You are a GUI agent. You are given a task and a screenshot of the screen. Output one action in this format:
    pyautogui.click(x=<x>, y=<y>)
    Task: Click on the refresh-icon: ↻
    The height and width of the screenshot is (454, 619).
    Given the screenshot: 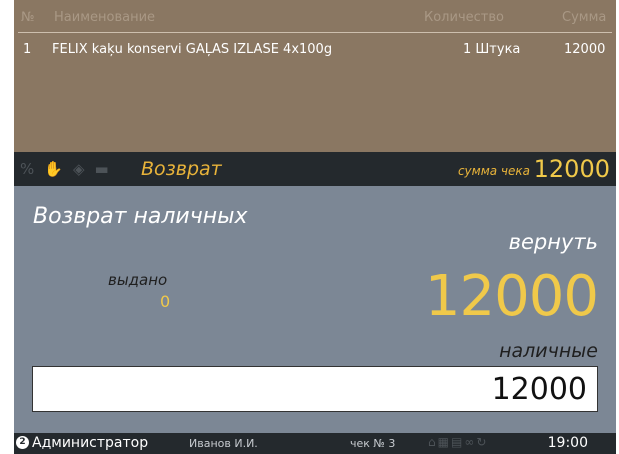 What is the action you would take?
    pyautogui.click(x=482, y=442)
    